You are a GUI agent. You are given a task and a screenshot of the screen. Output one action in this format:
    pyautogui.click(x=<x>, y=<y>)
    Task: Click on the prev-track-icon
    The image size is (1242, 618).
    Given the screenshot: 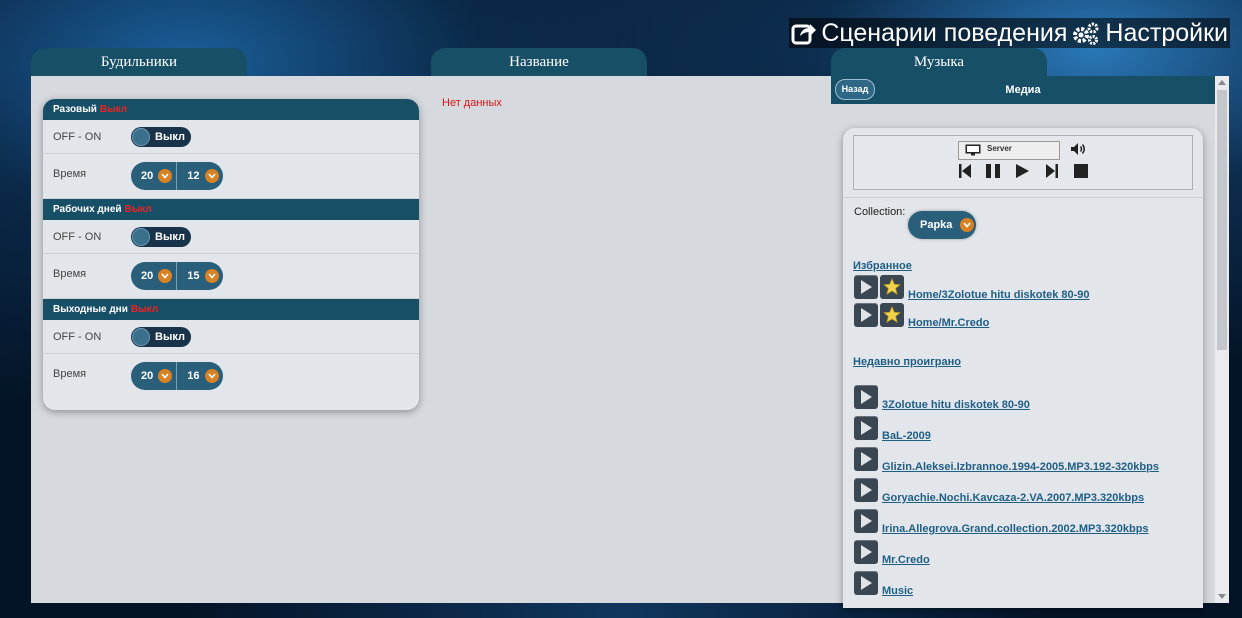 What is the action you would take?
    pyautogui.click(x=965, y=173)
    